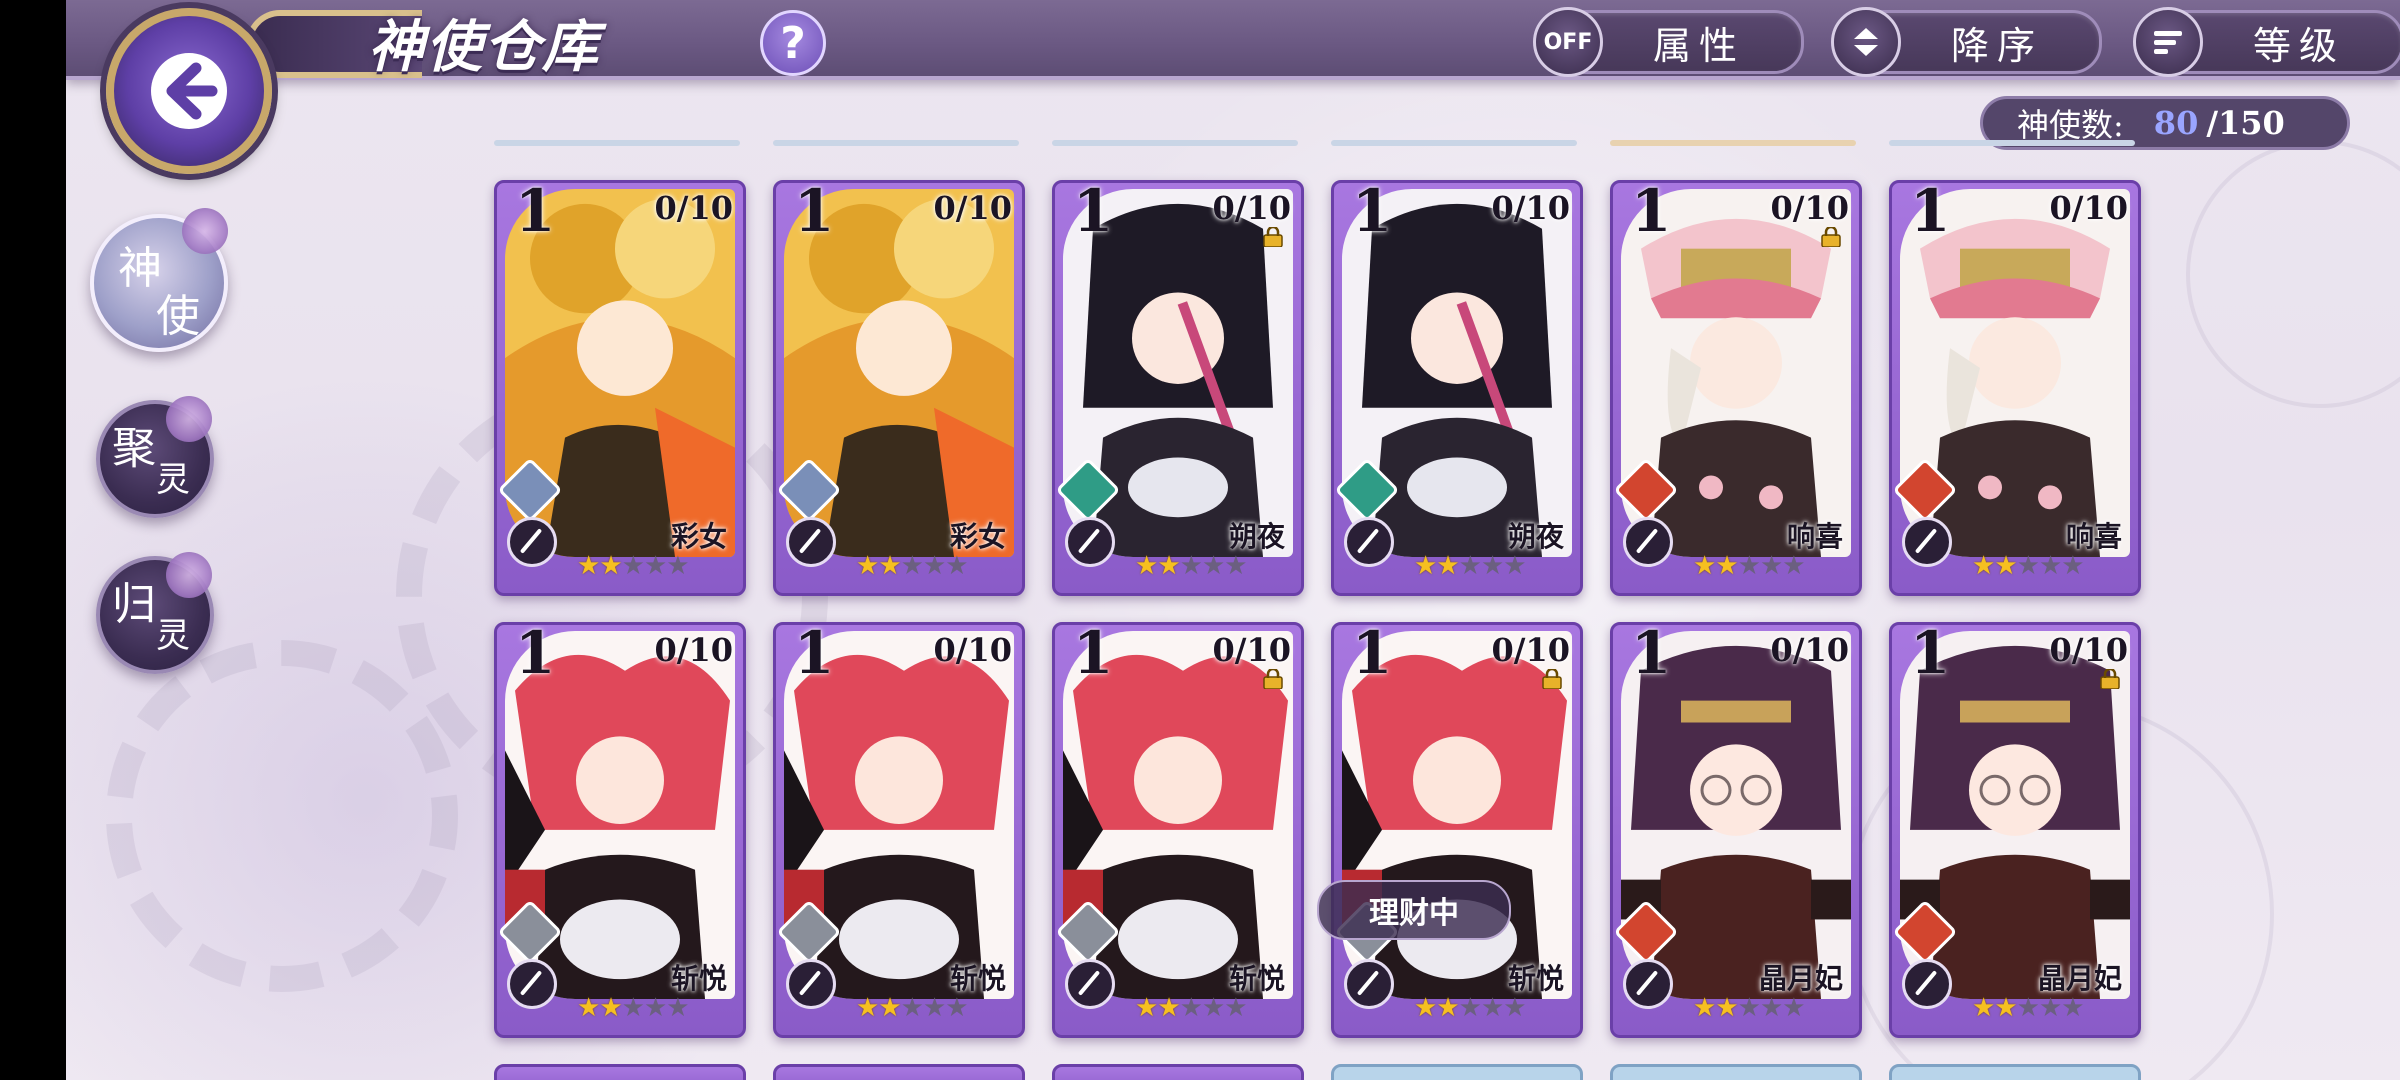 The height and width of the screenshot is (1080, 2400). Describe the element at coordinates (1698, 45) in the screenshot. I see `attribute-filter-label: 属性` at that location.